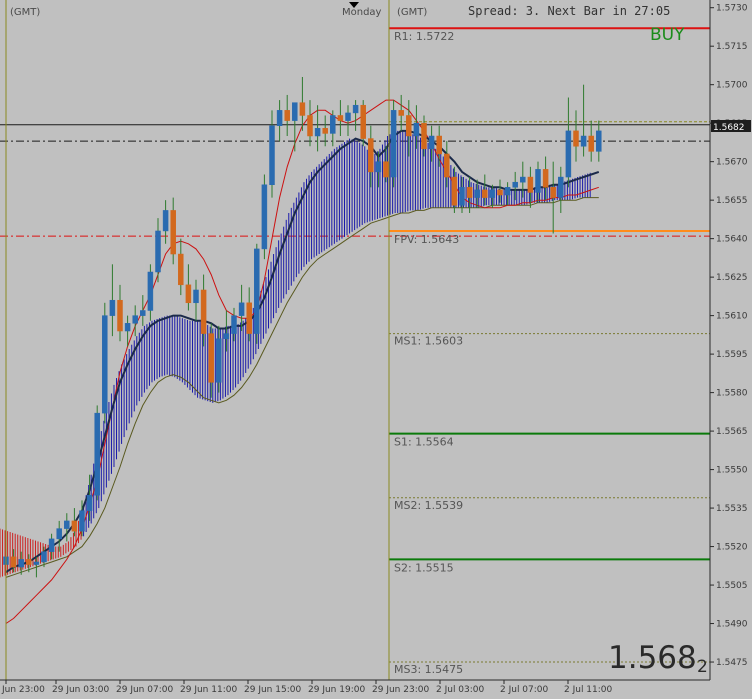  I want to click on price-tick-label: 1.5565, so click(732, 432).